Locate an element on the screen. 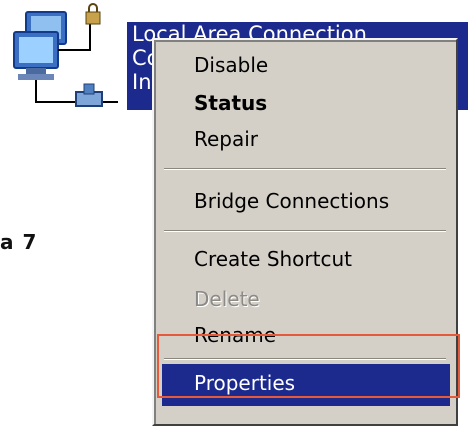  menu-item-create-shortcut: Create Shortcut is located at coordinates (273, 259).